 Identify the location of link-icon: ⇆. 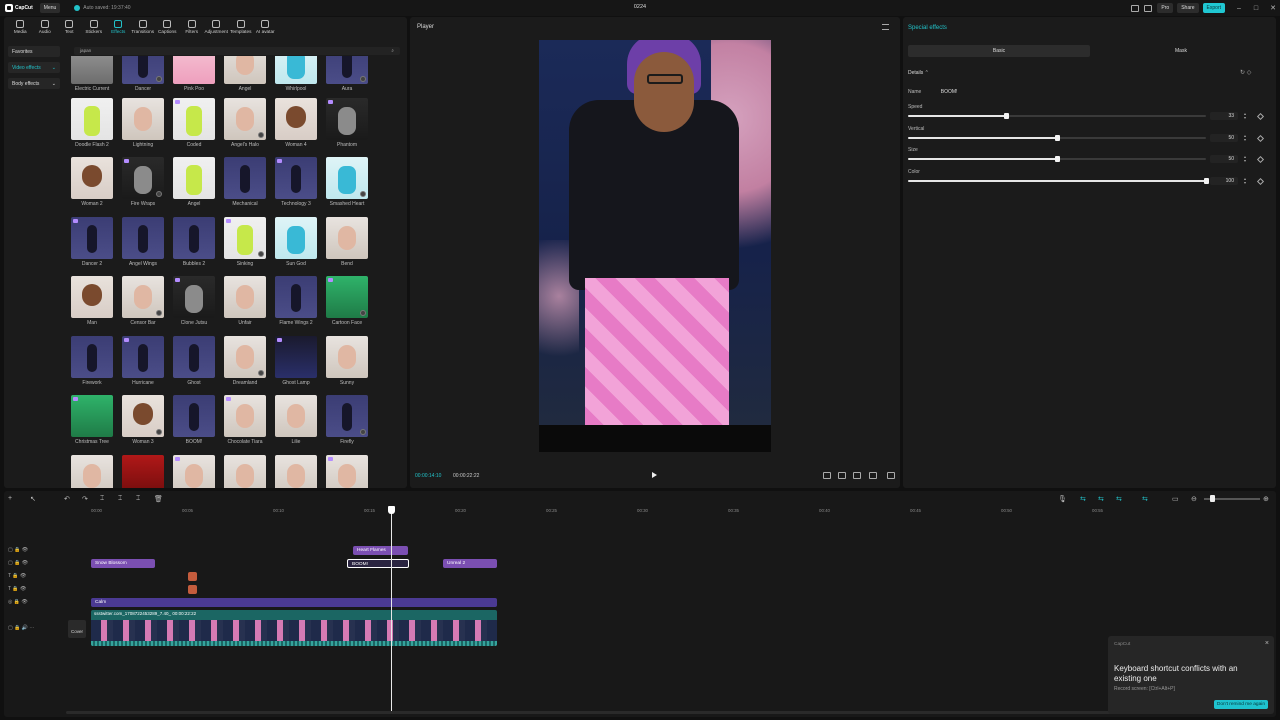
(1083, 499).